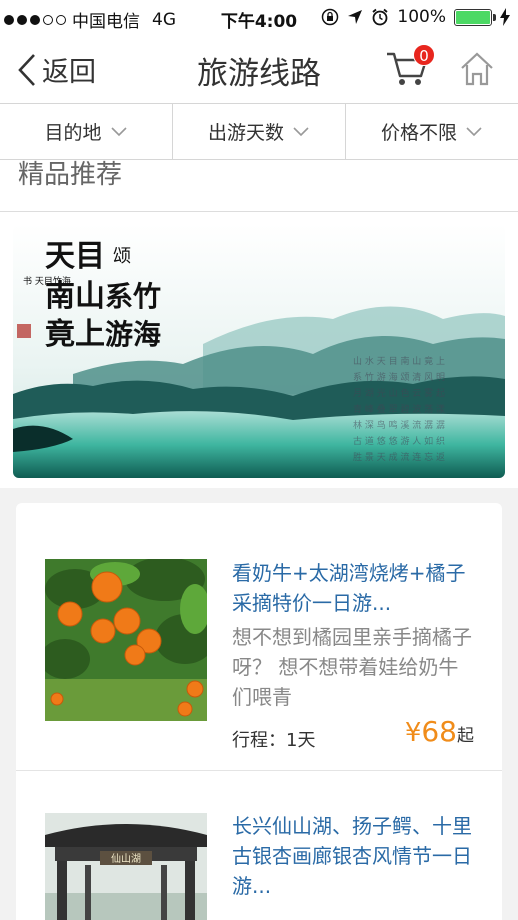 The width and height of the screenshot is (518, 920). I want to click on cart-count-badge: 0, so click(424, 55).